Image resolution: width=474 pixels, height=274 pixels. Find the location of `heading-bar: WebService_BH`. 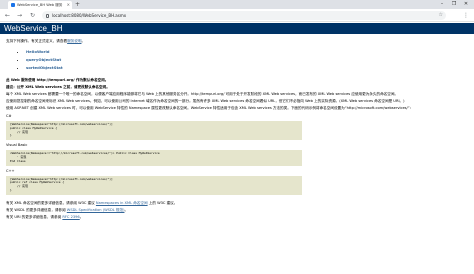

heading-bar: WebService_BH is located at coordinates (237, 28).